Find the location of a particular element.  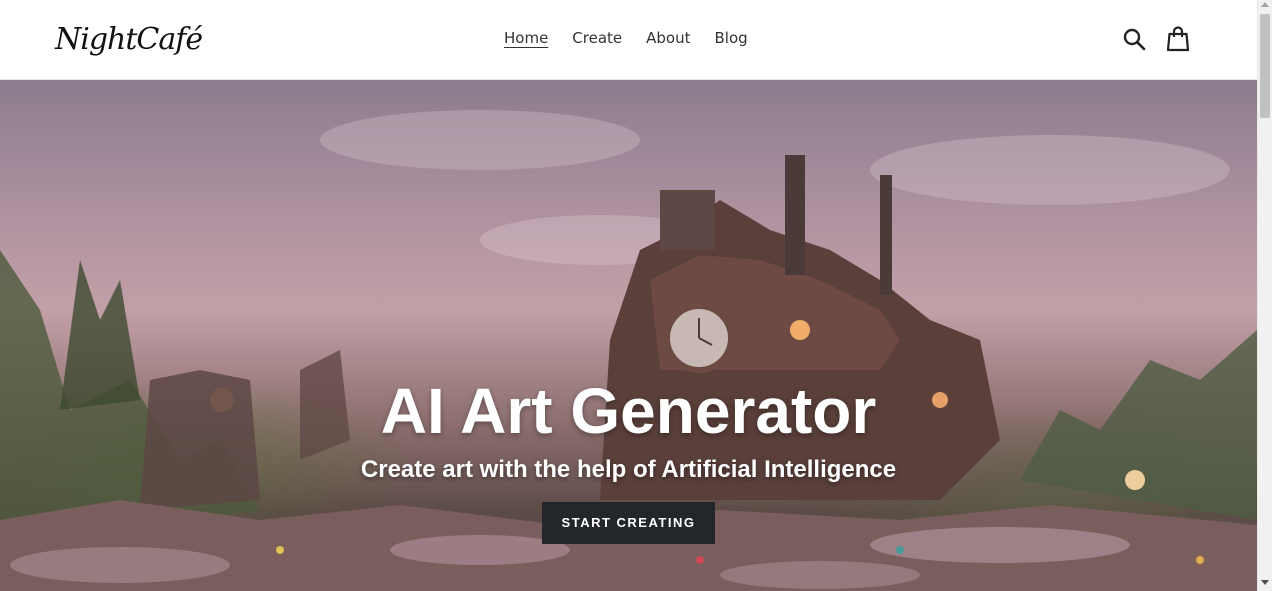

cart-button is located at coordinates (1178, 39).